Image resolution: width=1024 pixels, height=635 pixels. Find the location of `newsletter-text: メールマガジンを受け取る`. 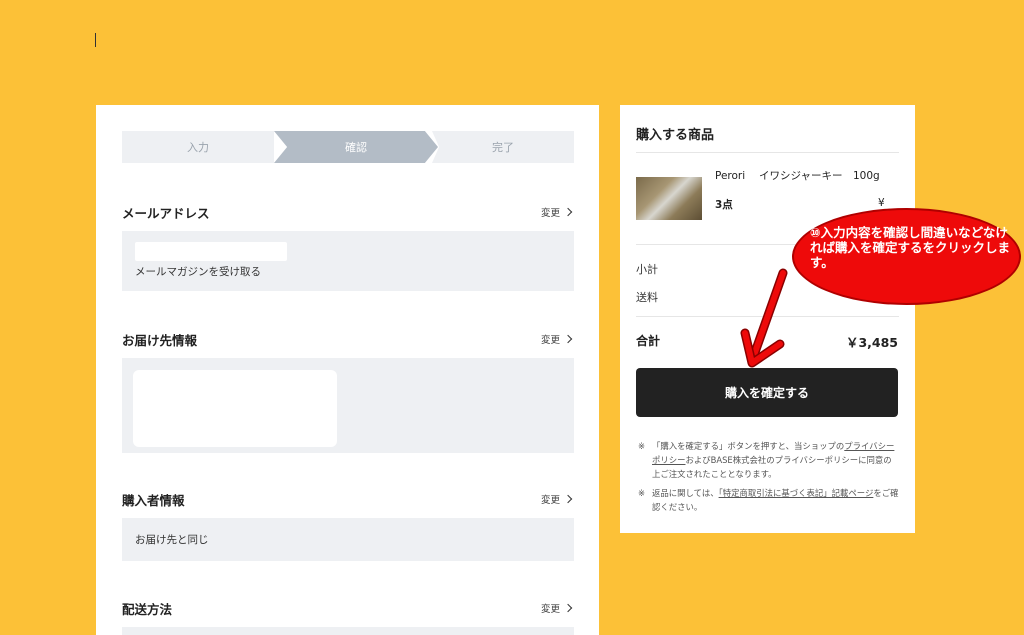

newsletter-text: メールマガジンを受け取る is located at coordinates (198, 272).